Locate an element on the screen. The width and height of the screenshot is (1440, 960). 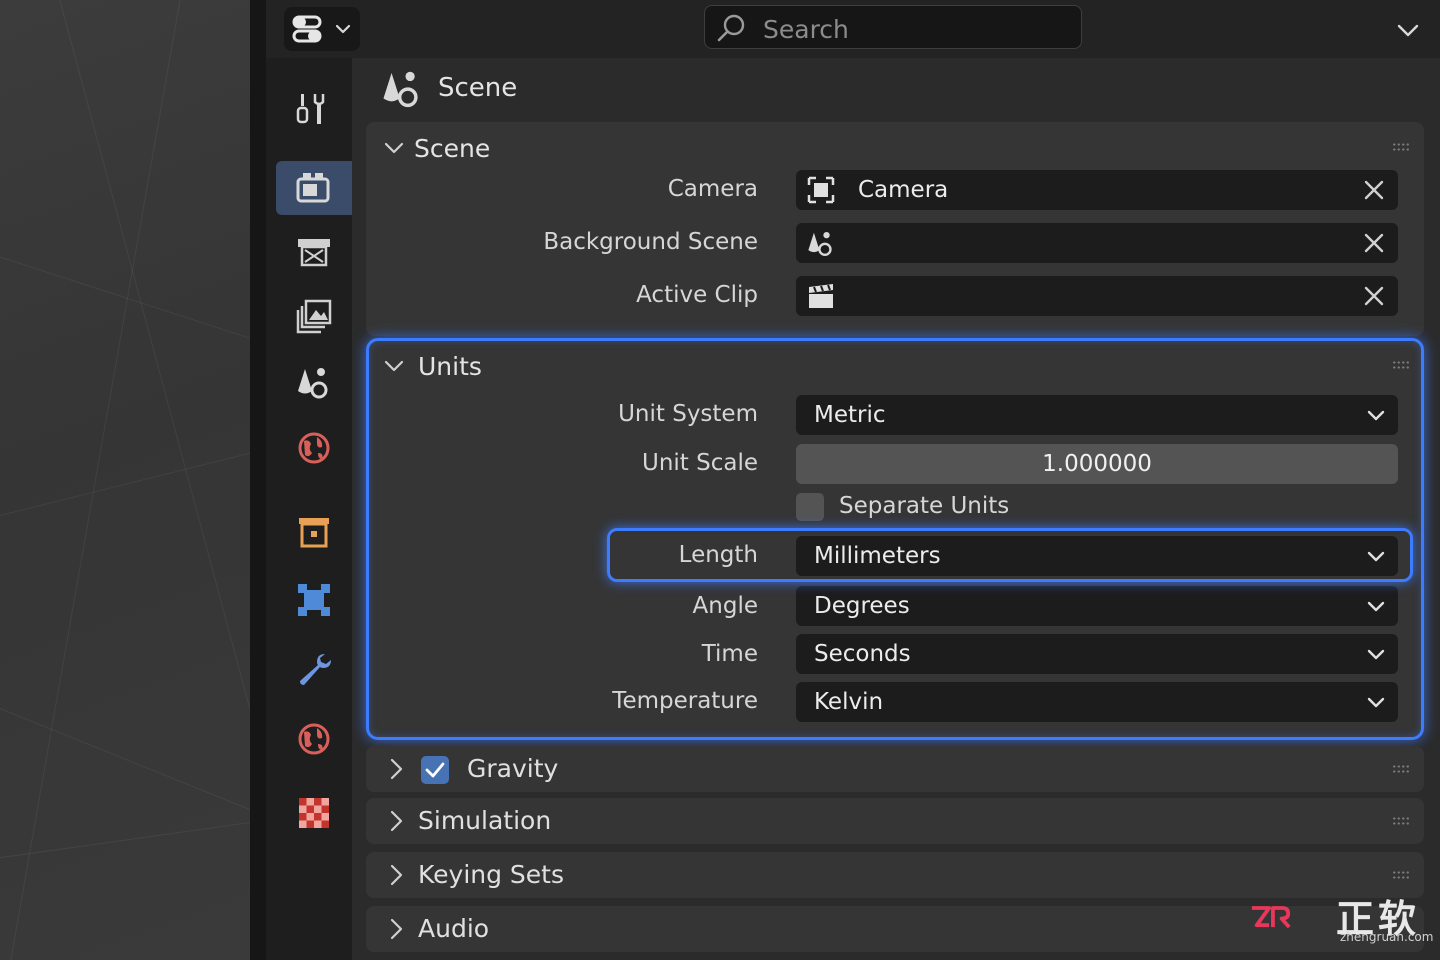
background-scene-field is located at coordinates (1097, 243).